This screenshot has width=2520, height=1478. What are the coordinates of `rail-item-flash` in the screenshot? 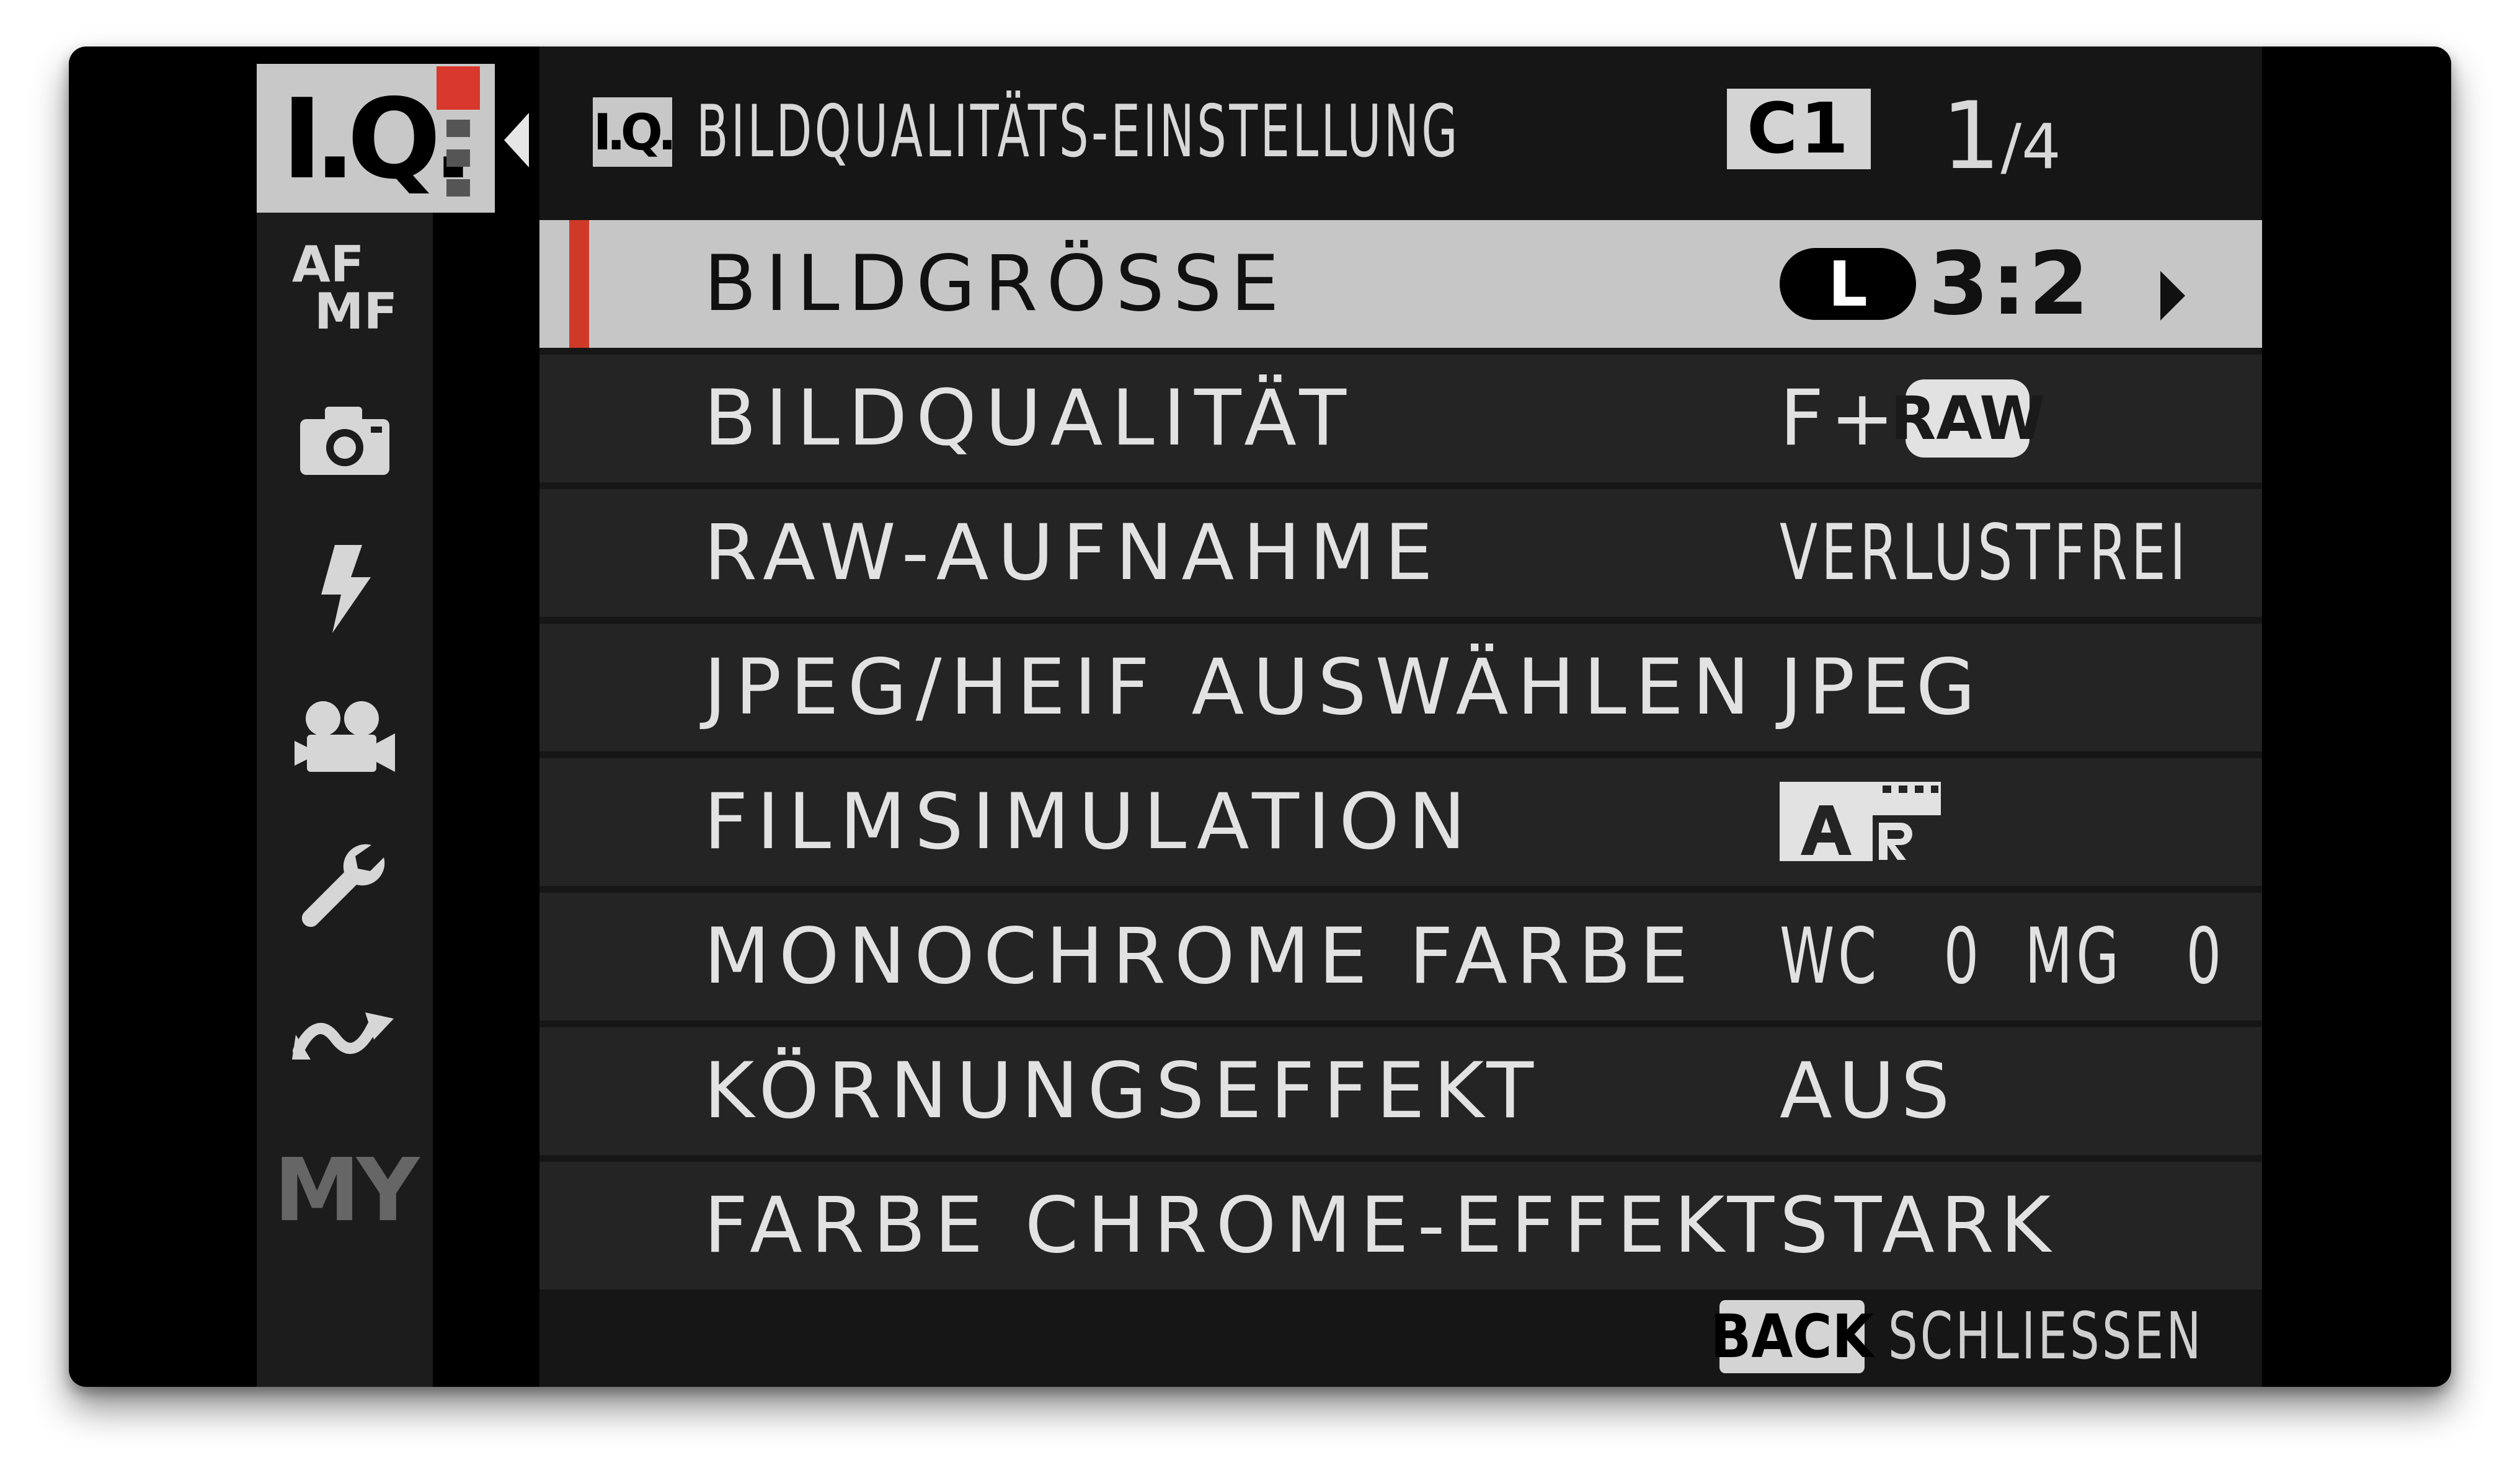 It's located at (345, 589).